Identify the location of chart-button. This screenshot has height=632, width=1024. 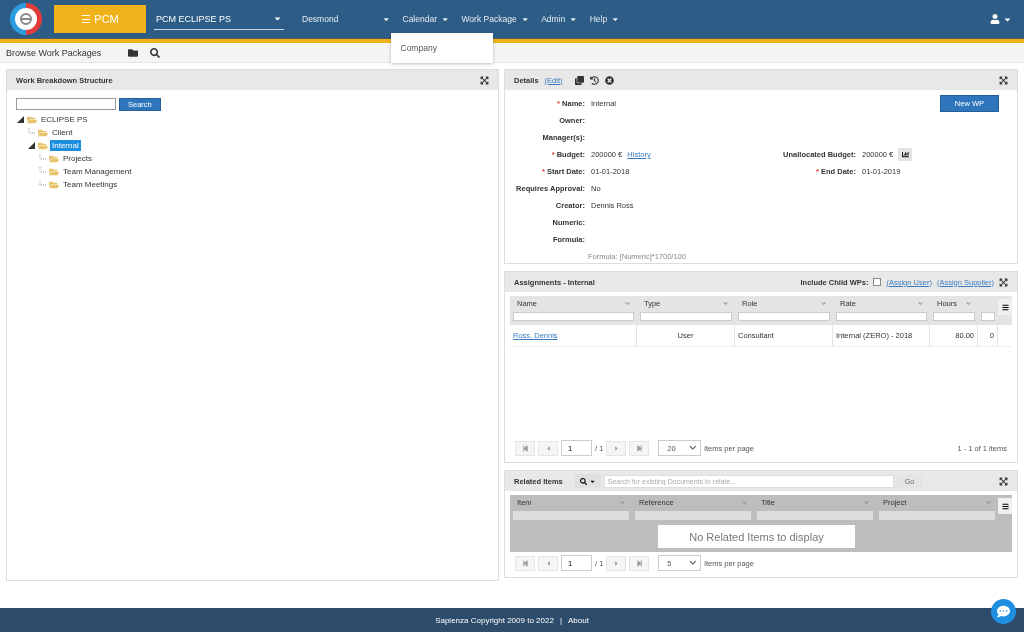
(905, 154).